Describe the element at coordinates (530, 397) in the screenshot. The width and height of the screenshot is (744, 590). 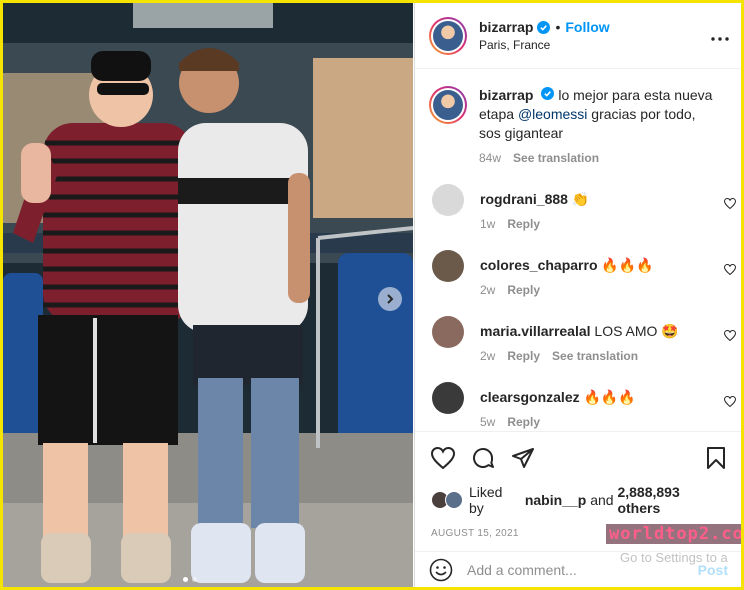
I see `commenter-username: clearsgonzalez` at that location.